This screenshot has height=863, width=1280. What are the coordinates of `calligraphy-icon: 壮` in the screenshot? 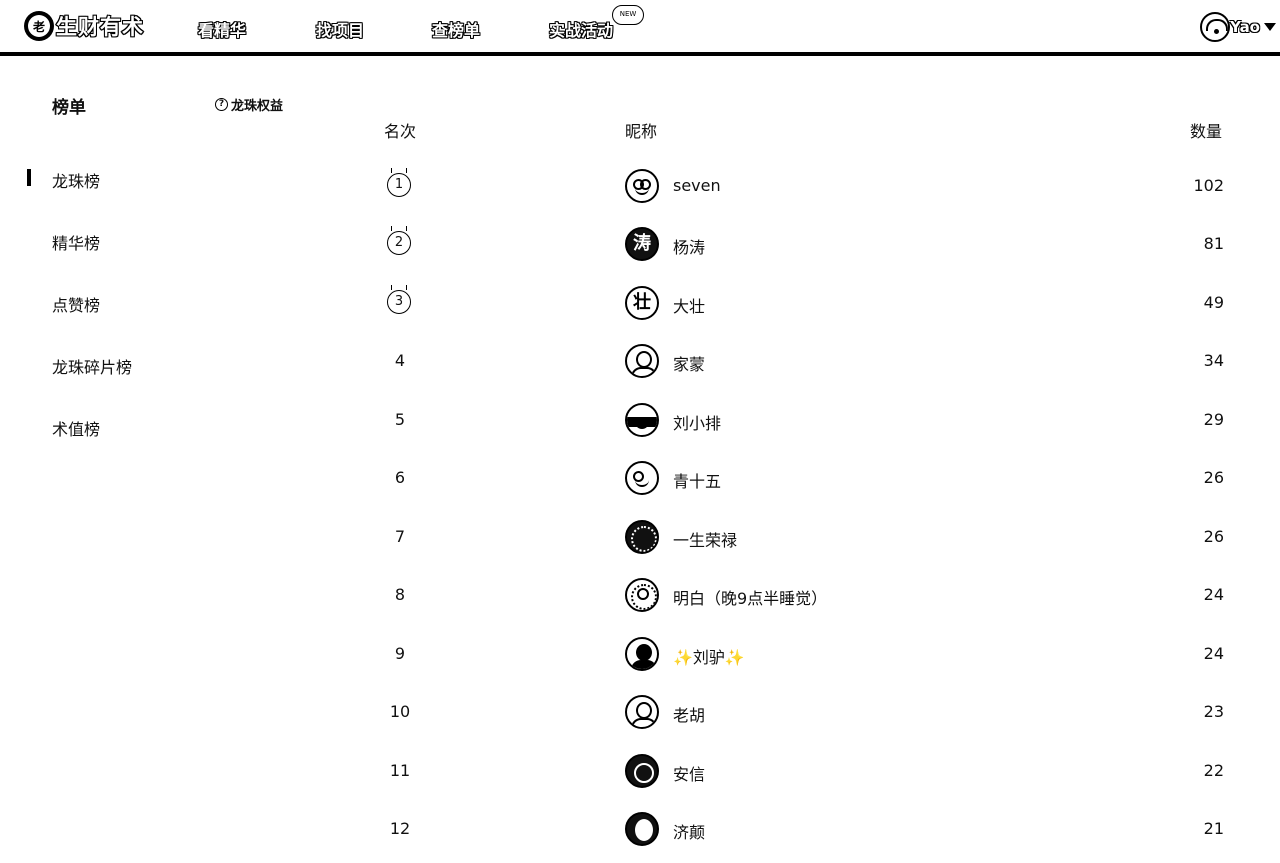 It's located at (642, 303).